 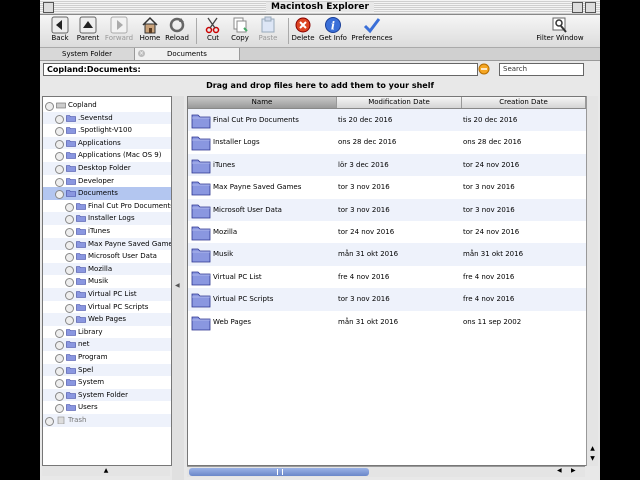 I want to click on pane-splitter: ◀, so click(x=178, y=288).